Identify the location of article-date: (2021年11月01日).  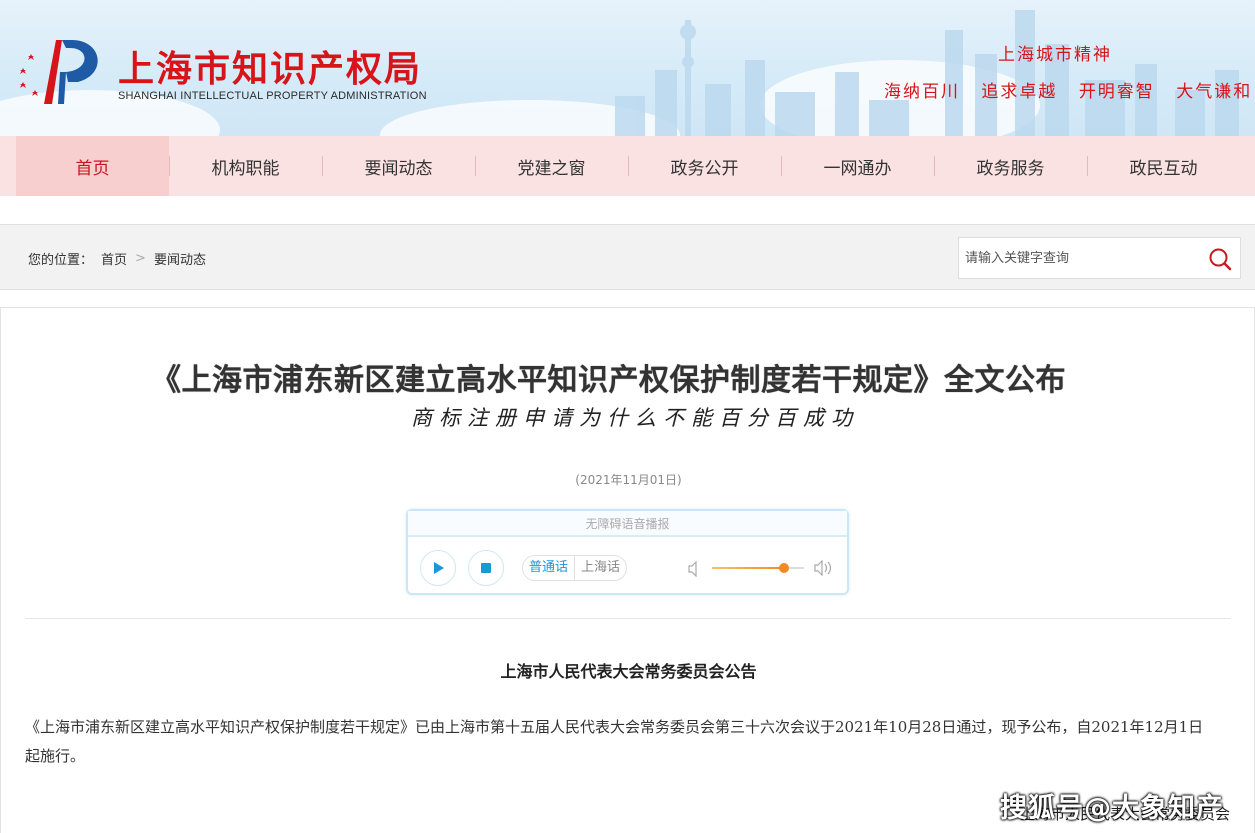
(628, 480).